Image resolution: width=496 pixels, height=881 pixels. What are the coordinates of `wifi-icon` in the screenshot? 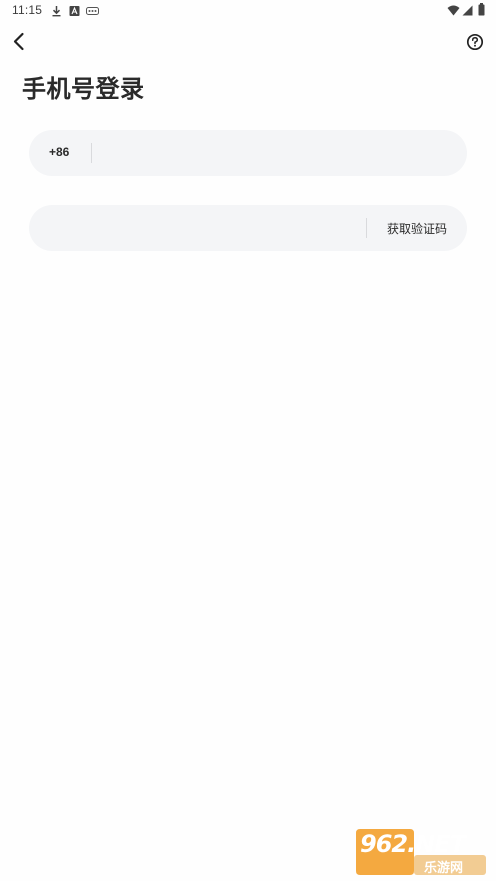 It's located at (453, 10).